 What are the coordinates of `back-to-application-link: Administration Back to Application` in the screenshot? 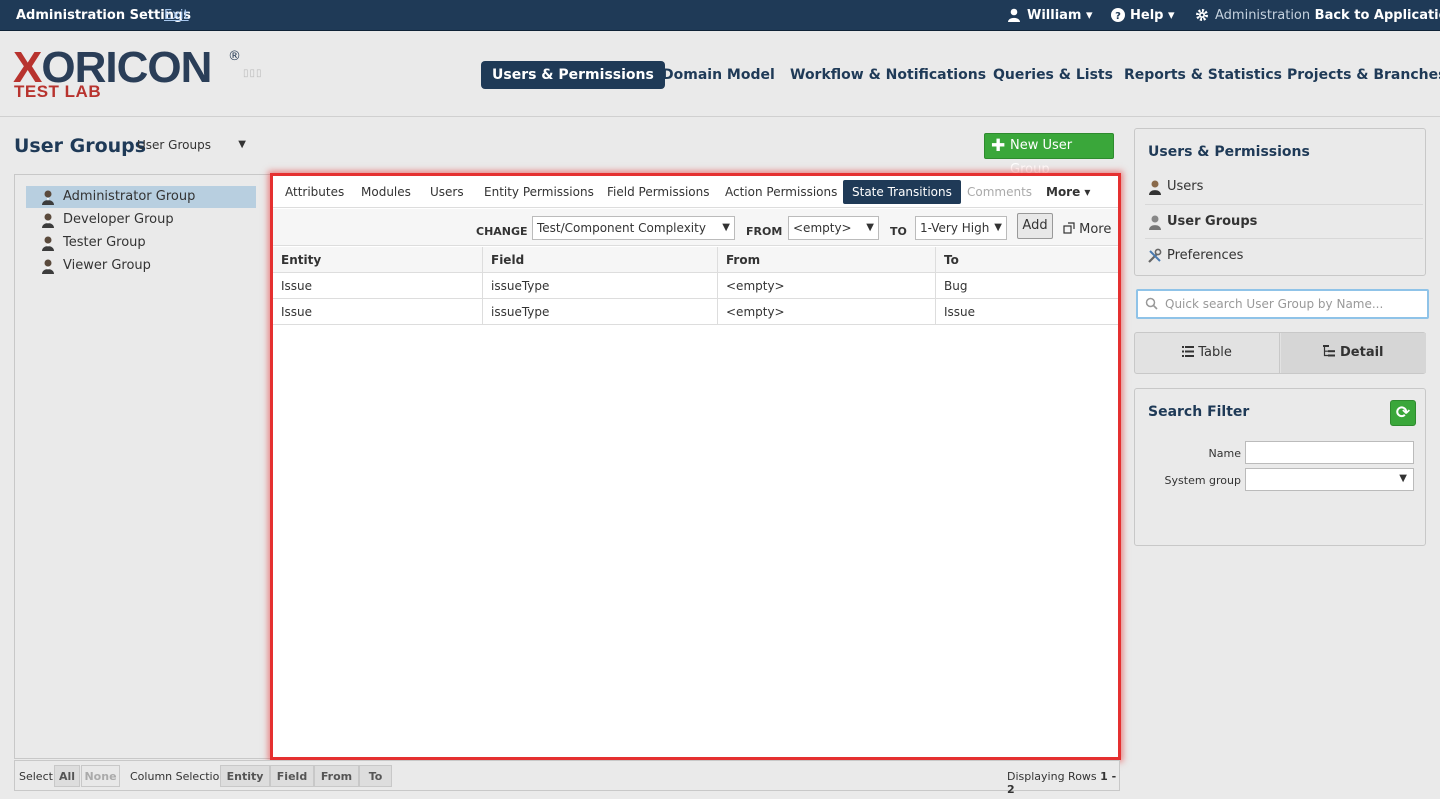 It's located at (1317, 15).